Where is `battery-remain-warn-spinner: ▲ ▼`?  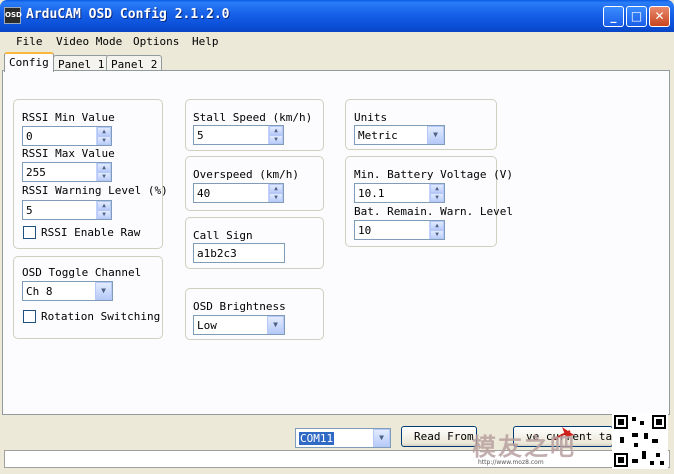
battery-remain-warn-spinner: ▲ ▼ is located at coordinates (436, 230).